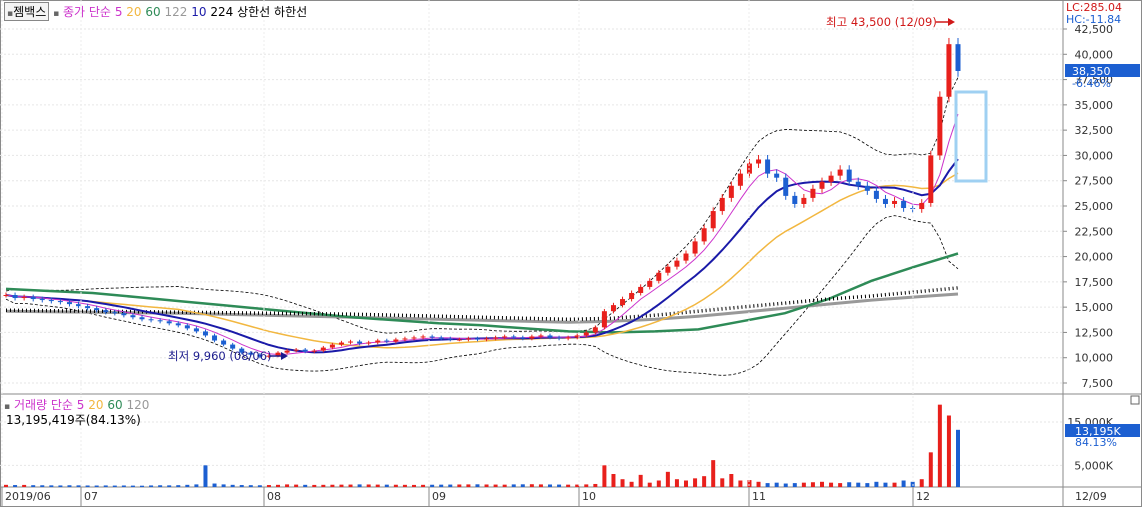 The width and height of the screenshot is (1142, 507). I want to click on stock-name-badge: ▪젬백스, so click(27, 11).